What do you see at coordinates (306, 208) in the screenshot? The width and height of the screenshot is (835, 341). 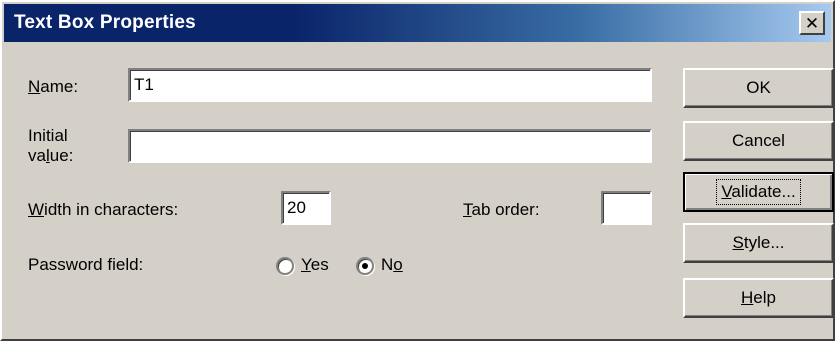 I see `width-input` at bounding box center [306, 208].